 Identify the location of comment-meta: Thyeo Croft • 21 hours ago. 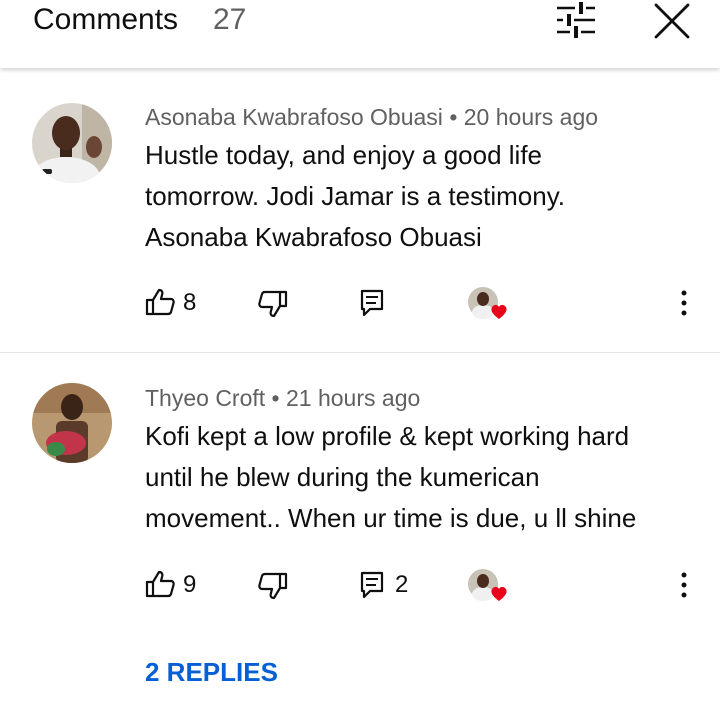
(282, 398).